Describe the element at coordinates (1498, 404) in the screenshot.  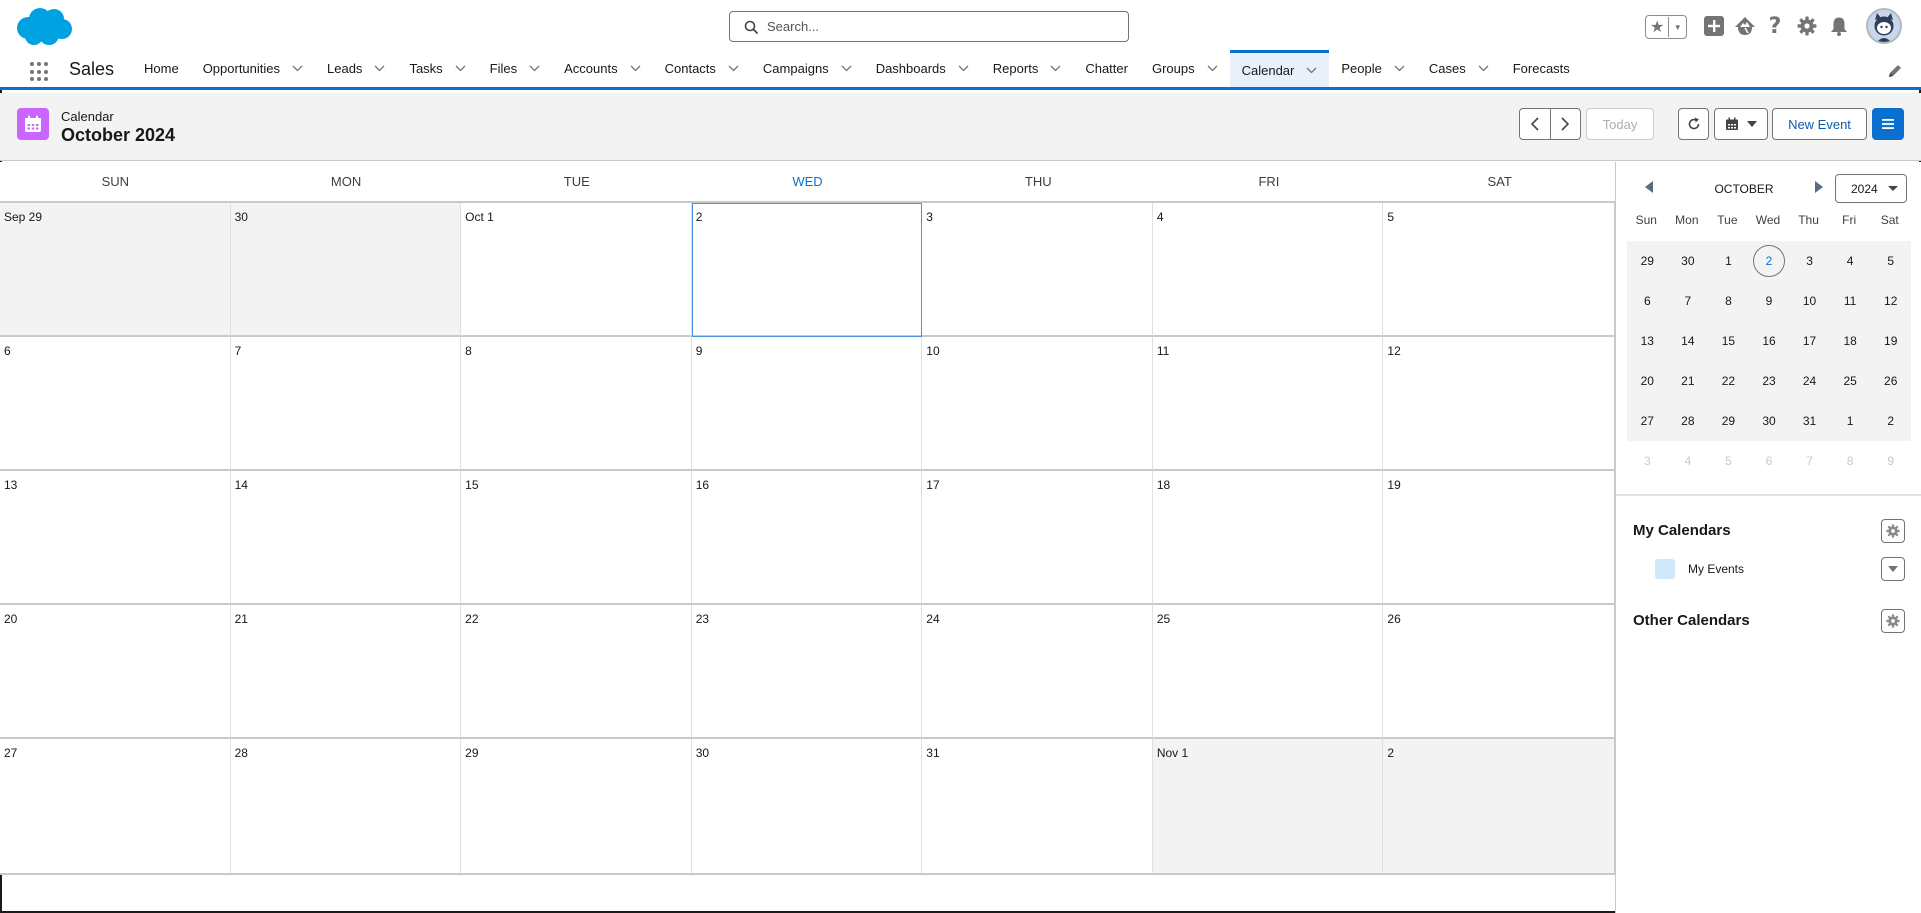
I see `day-cell: 12` at that location.